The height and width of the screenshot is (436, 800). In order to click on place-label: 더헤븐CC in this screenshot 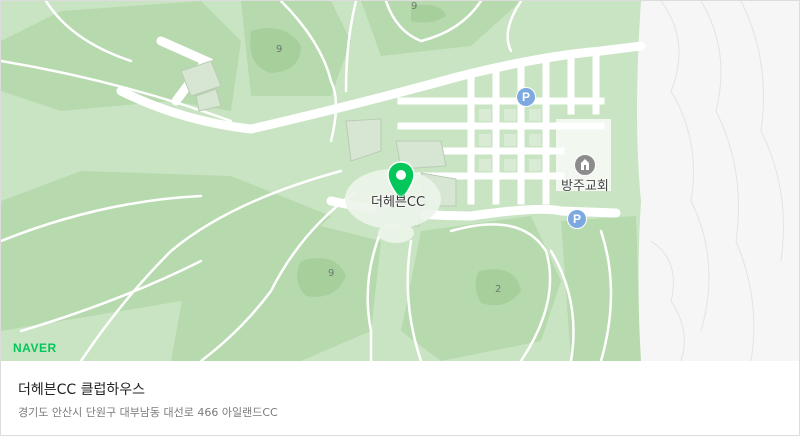, I will do `click(398, 200)`.